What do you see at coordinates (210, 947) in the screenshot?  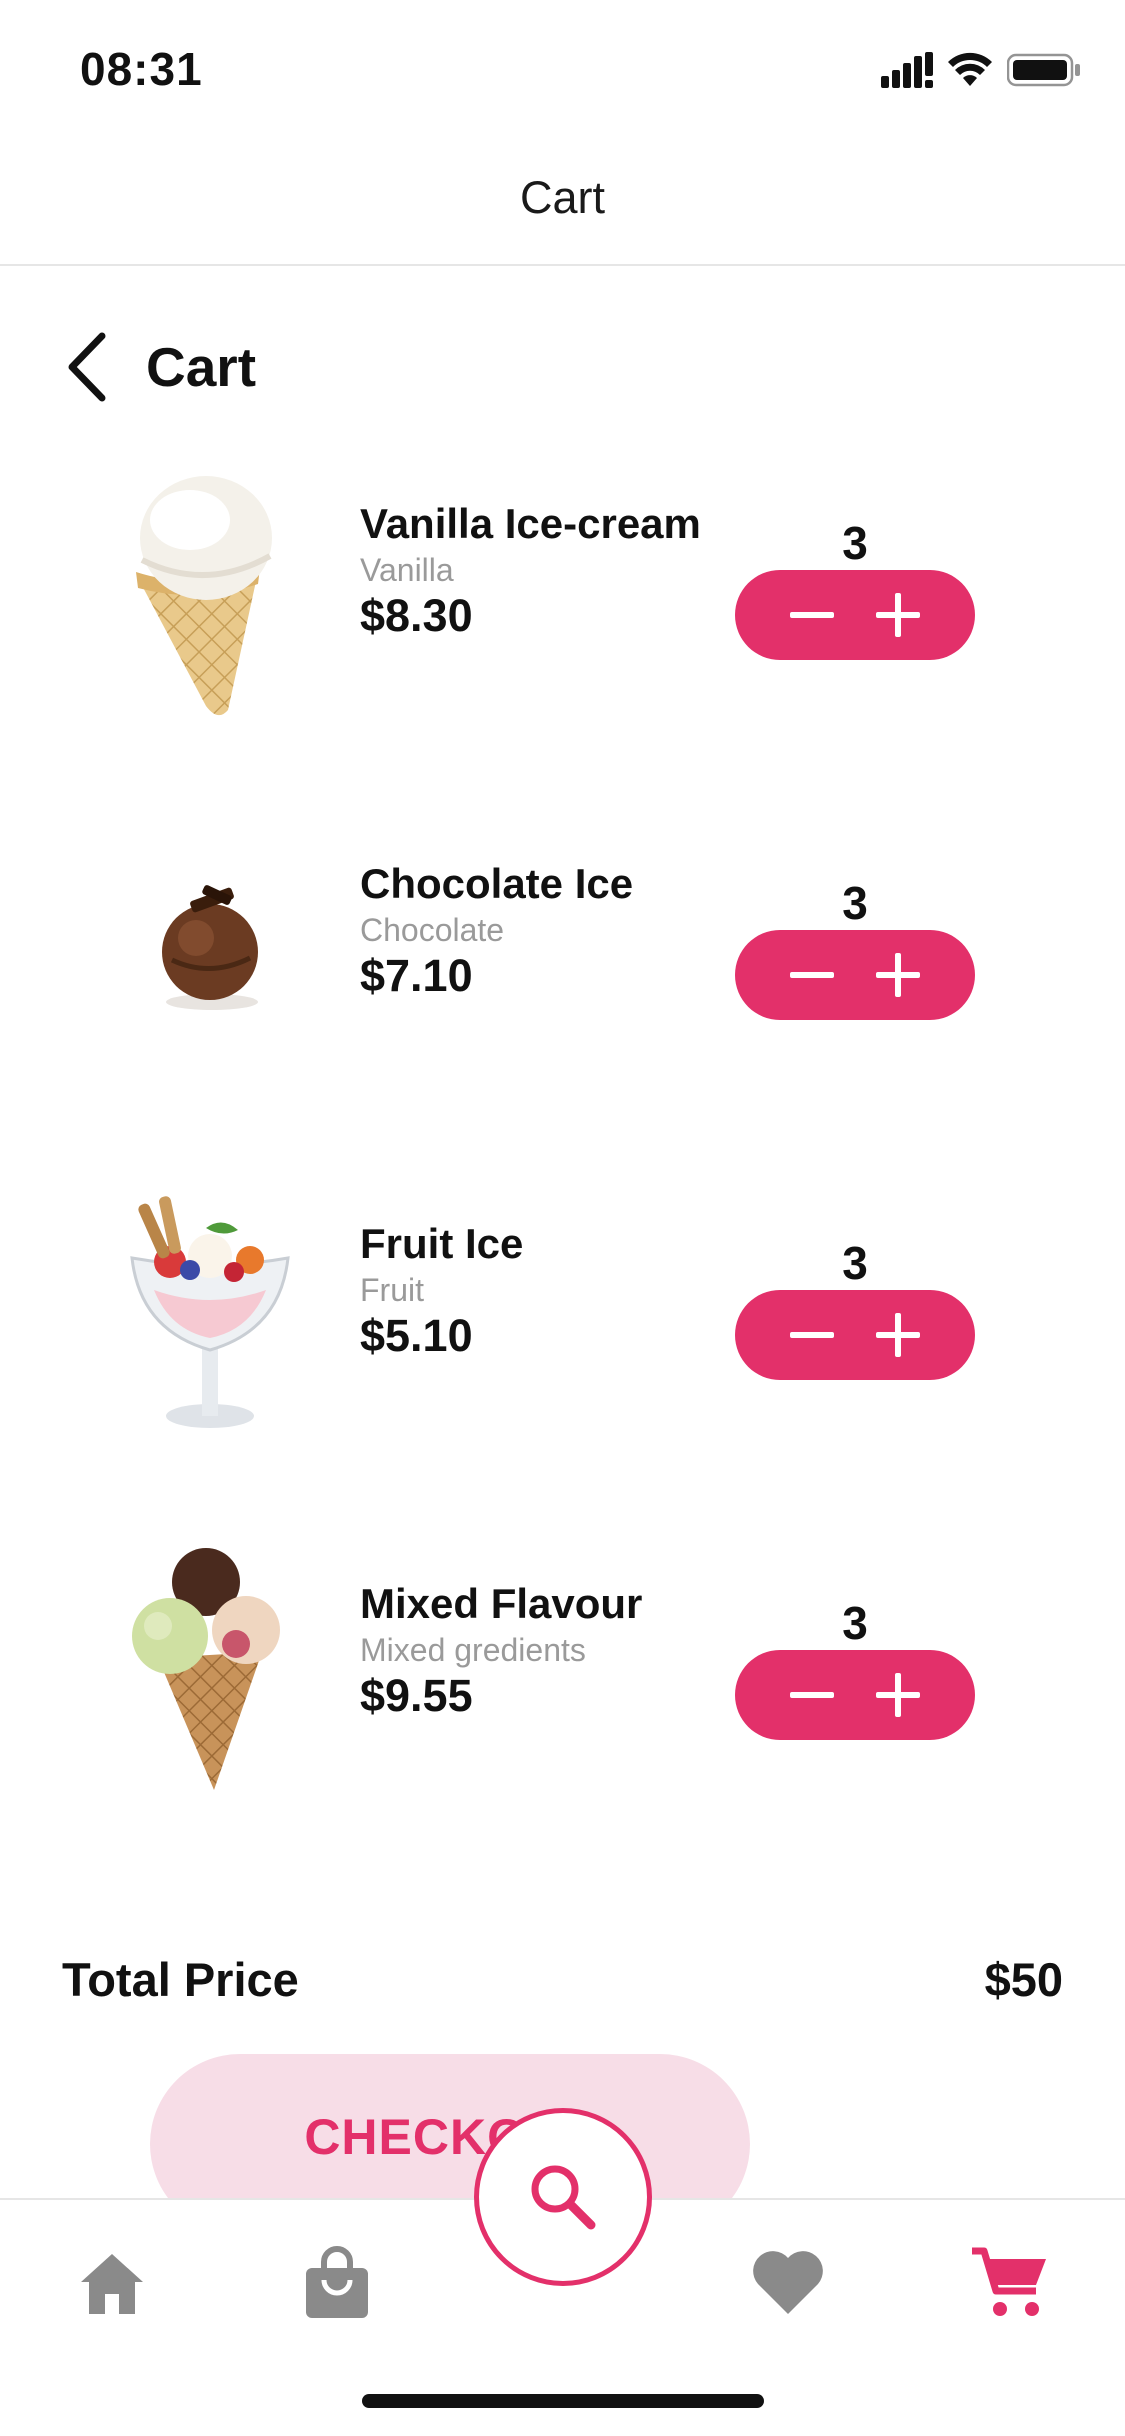 I see `chocolate-ice-image` at bounding box center [210, 947].